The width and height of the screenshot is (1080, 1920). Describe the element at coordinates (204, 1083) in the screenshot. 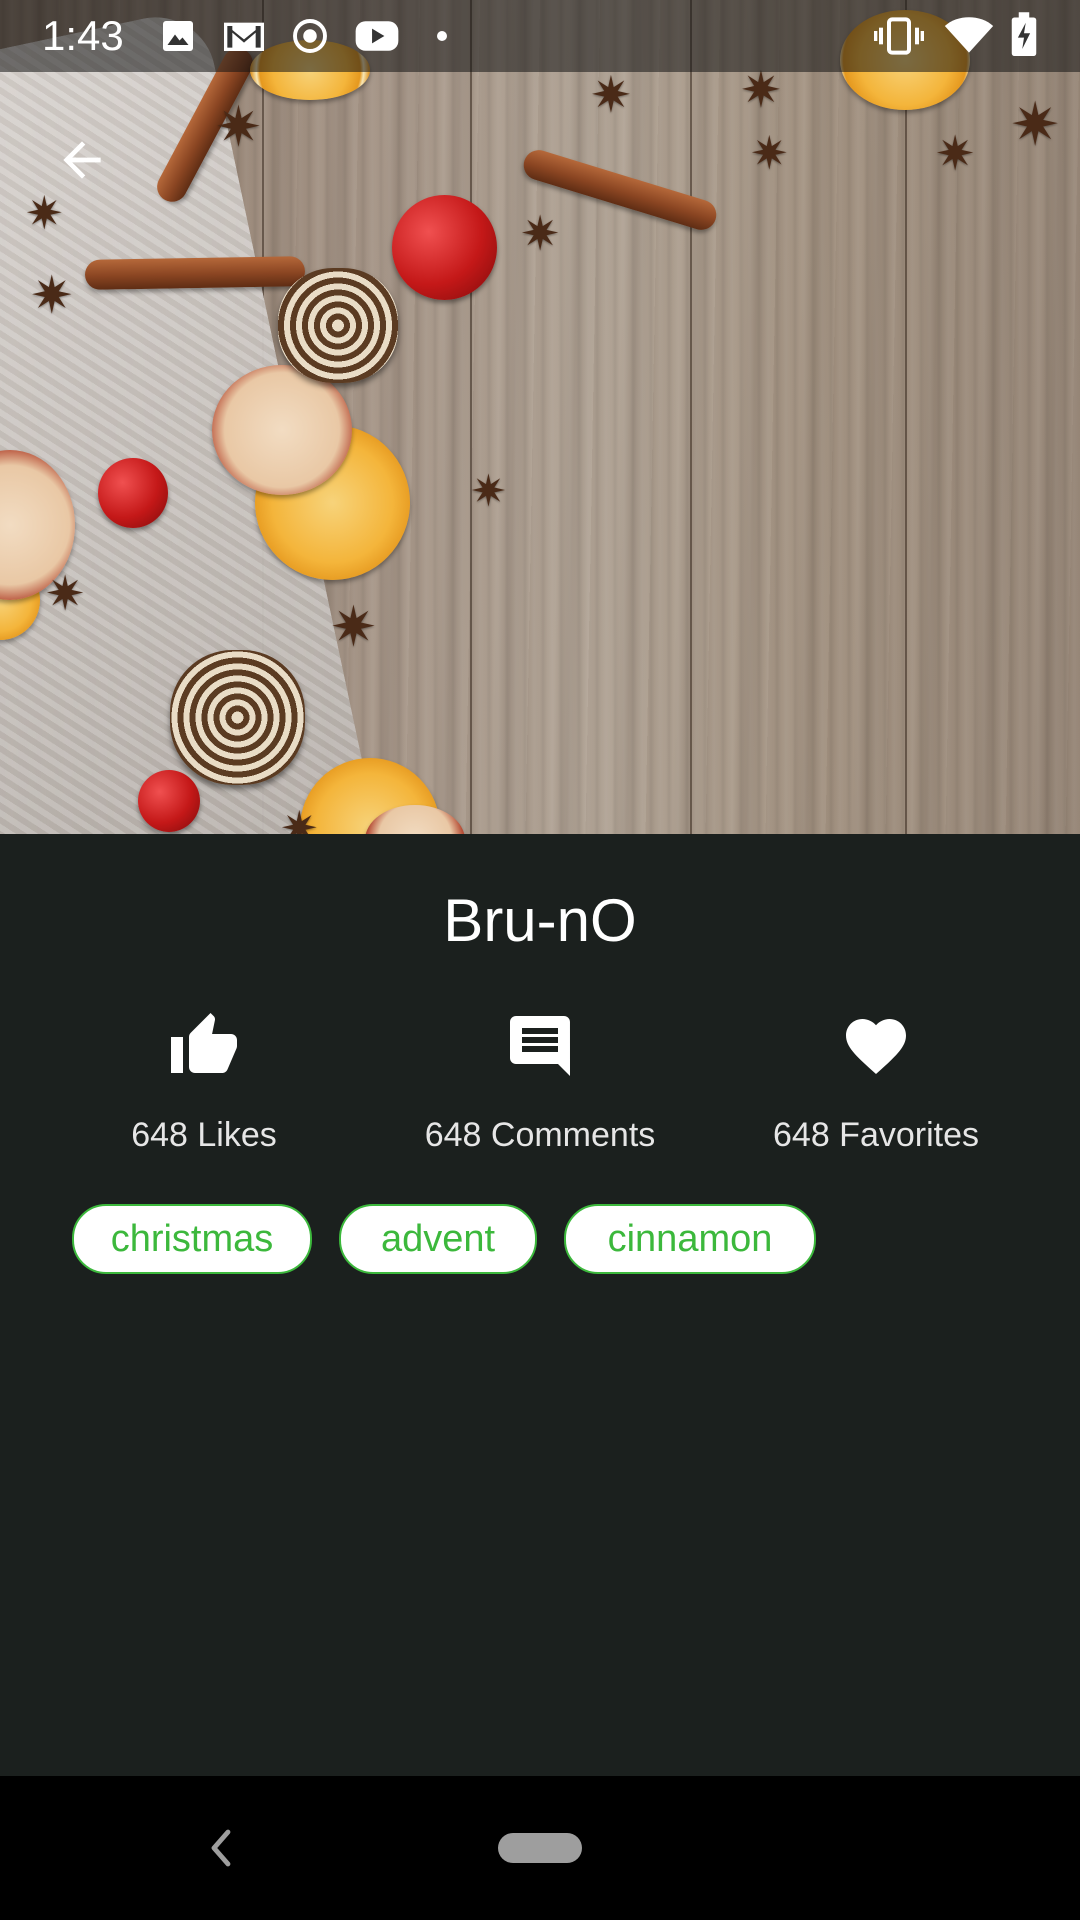

I see `likes-stat: 648 Likes` at that location.